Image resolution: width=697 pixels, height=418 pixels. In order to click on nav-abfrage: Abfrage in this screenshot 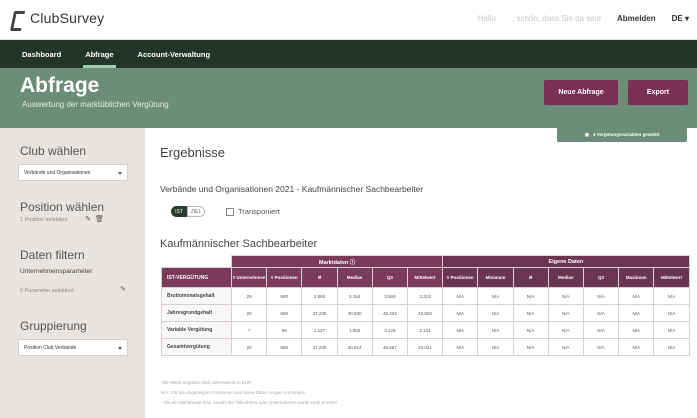, I will do `click(99, 54)`.